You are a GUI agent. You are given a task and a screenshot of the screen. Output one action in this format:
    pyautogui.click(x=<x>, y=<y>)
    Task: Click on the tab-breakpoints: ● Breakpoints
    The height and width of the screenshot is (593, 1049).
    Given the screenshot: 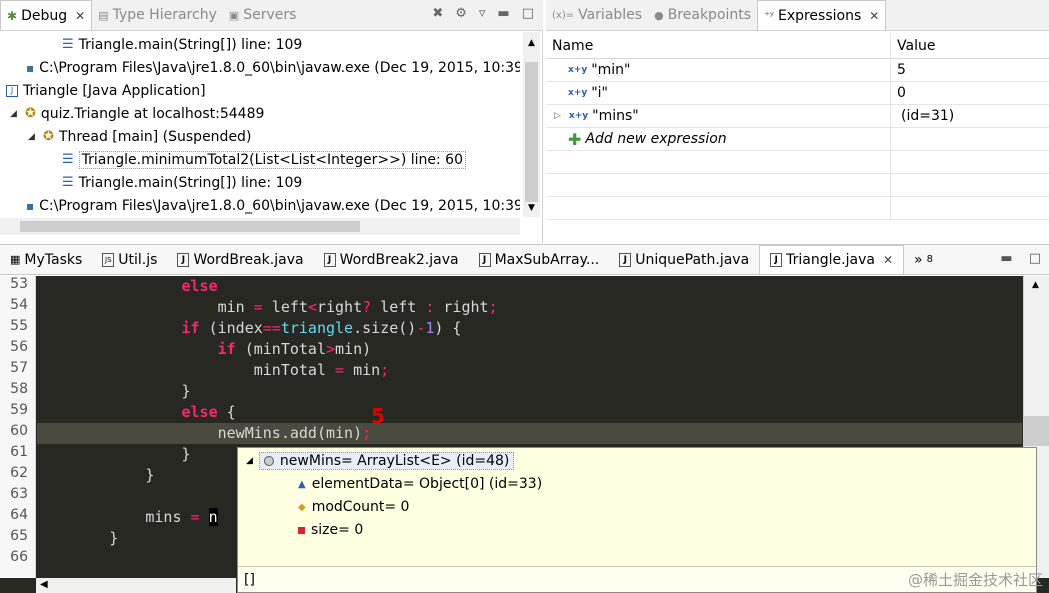 What is the action you would take?
    pyautogui.click(x=702, y=15)
    